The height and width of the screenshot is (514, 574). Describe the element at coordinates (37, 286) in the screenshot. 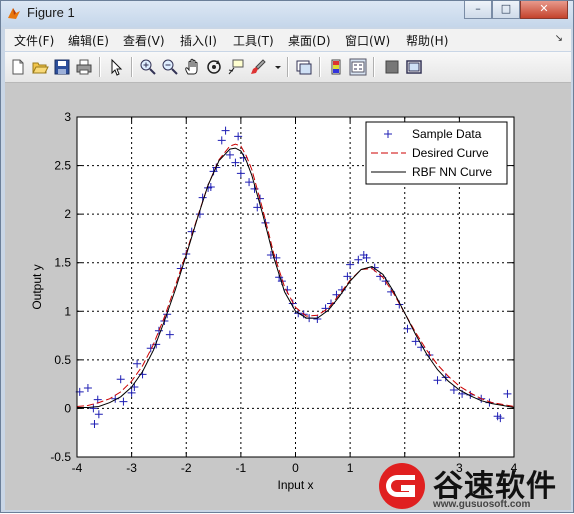

I see `y-axis-label: Output y` at that location.